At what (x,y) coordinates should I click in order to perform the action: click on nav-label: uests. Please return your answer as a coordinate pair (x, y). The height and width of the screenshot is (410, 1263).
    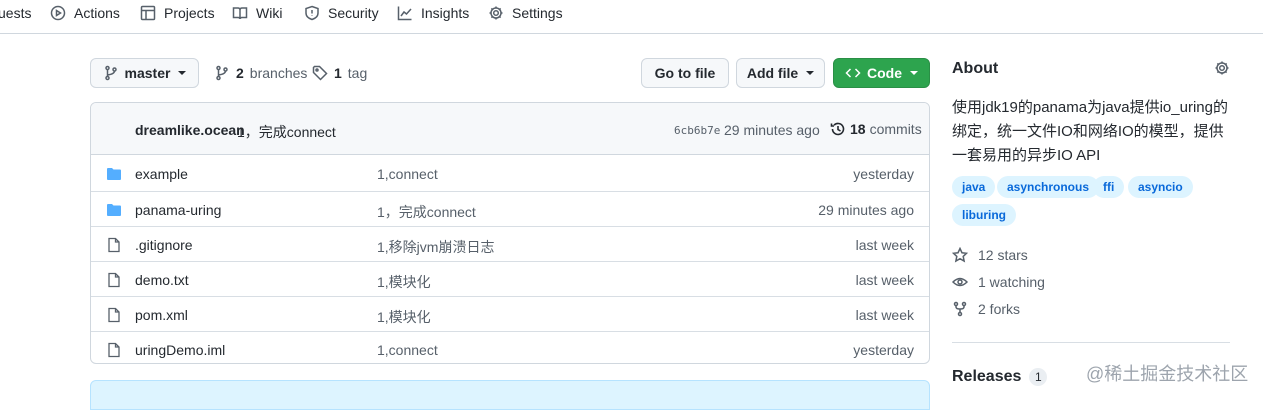
    Looking at the image, I should click on (16, 13).